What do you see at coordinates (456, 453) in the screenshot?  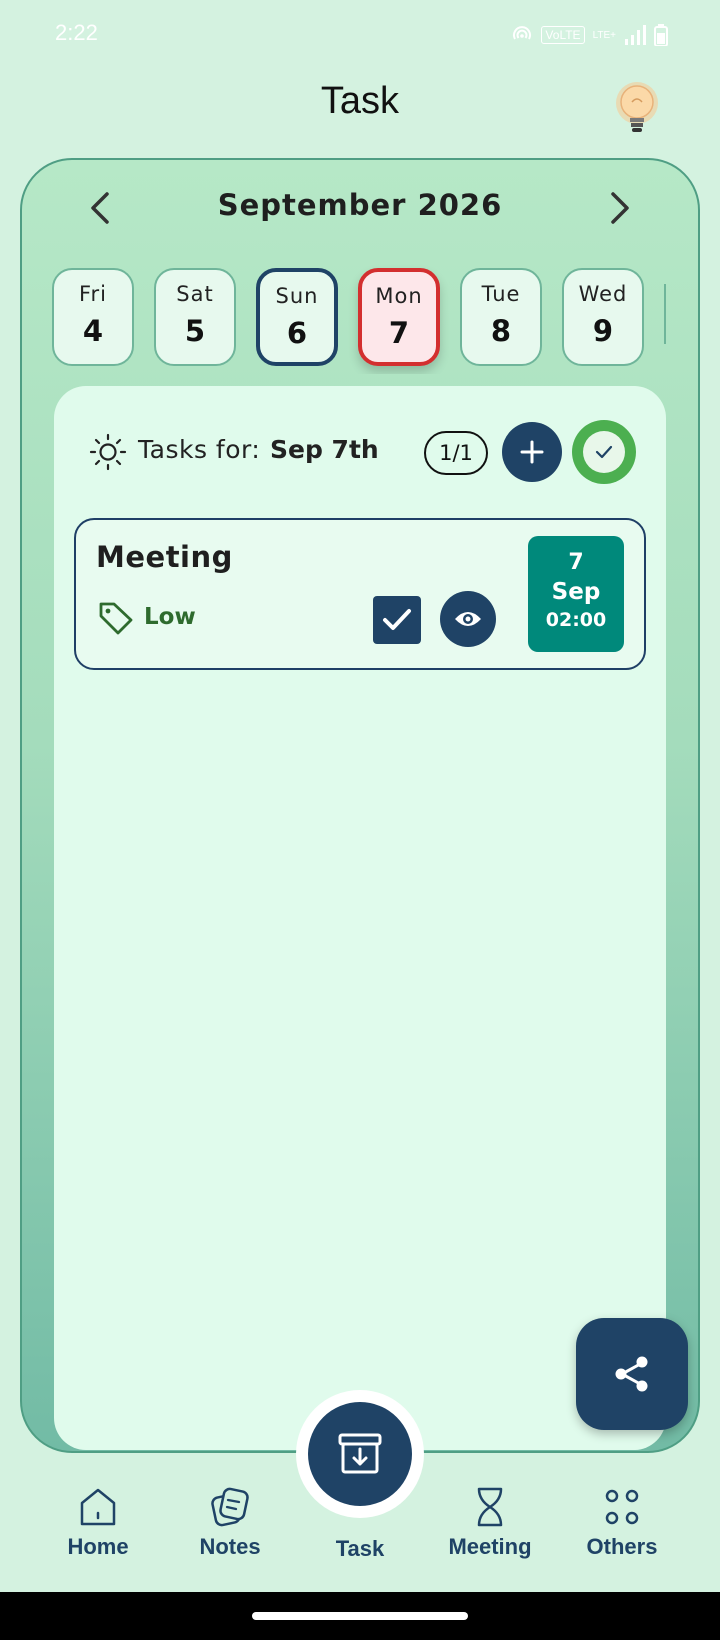 I see `task-count-badge: 1/1` at bounding box center [456, 453].